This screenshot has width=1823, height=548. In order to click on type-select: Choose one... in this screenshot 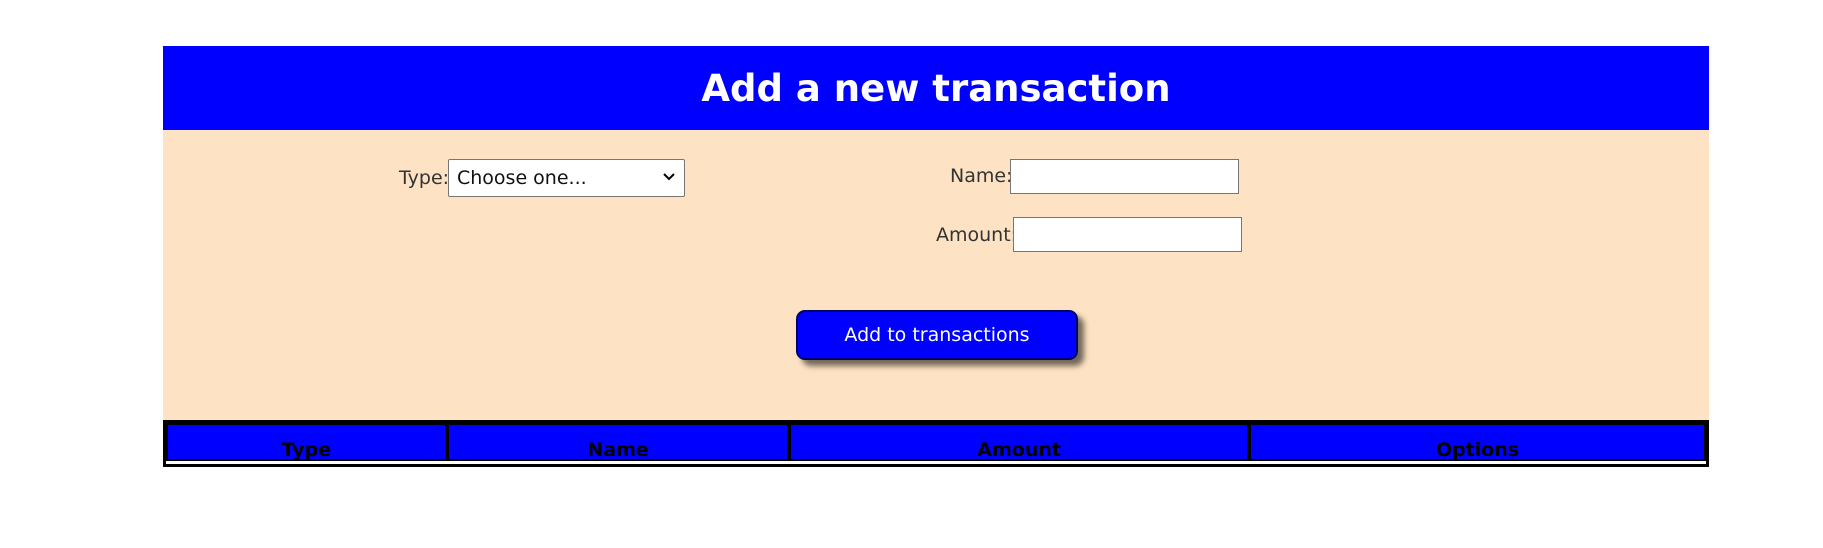, I will do `click(566, 178)`.